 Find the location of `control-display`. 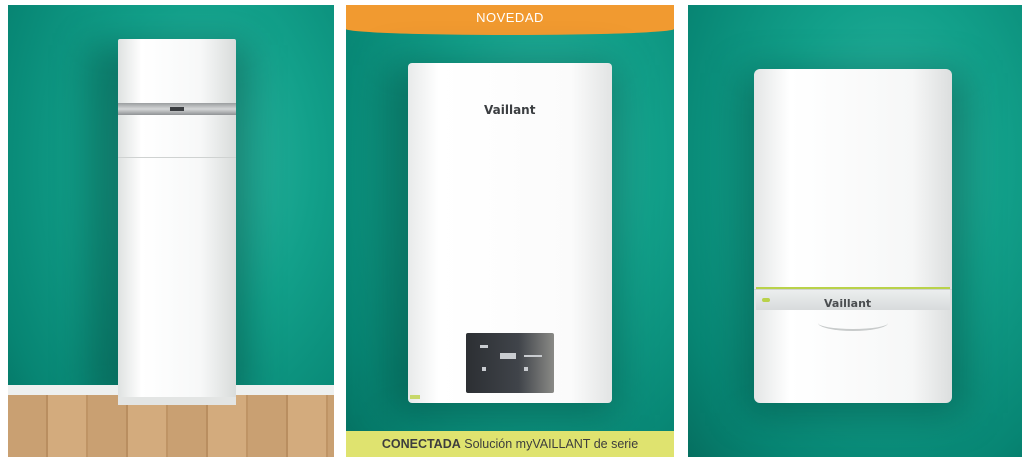

control-display is located at coordinates (510, 363).